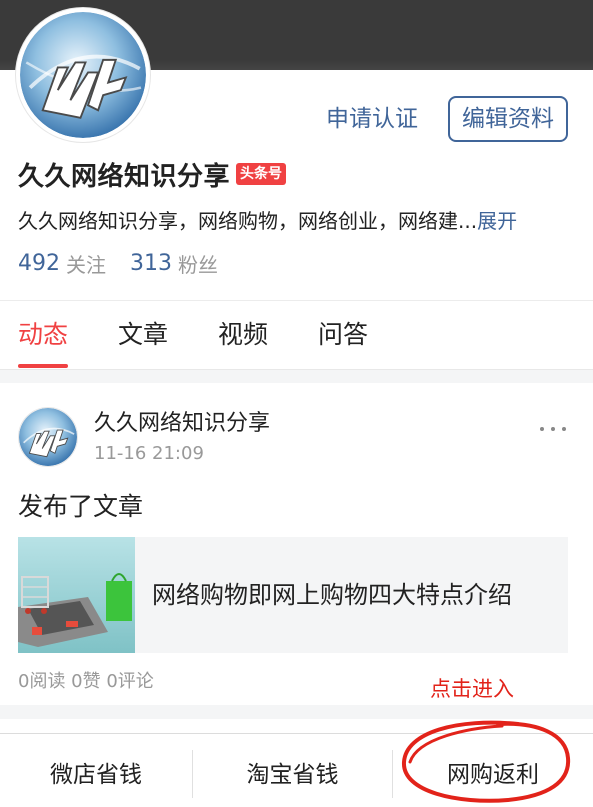 The width and height of the screenshot is (593, 807). I want to click on tab-videos: 视频, so click(243, 335).